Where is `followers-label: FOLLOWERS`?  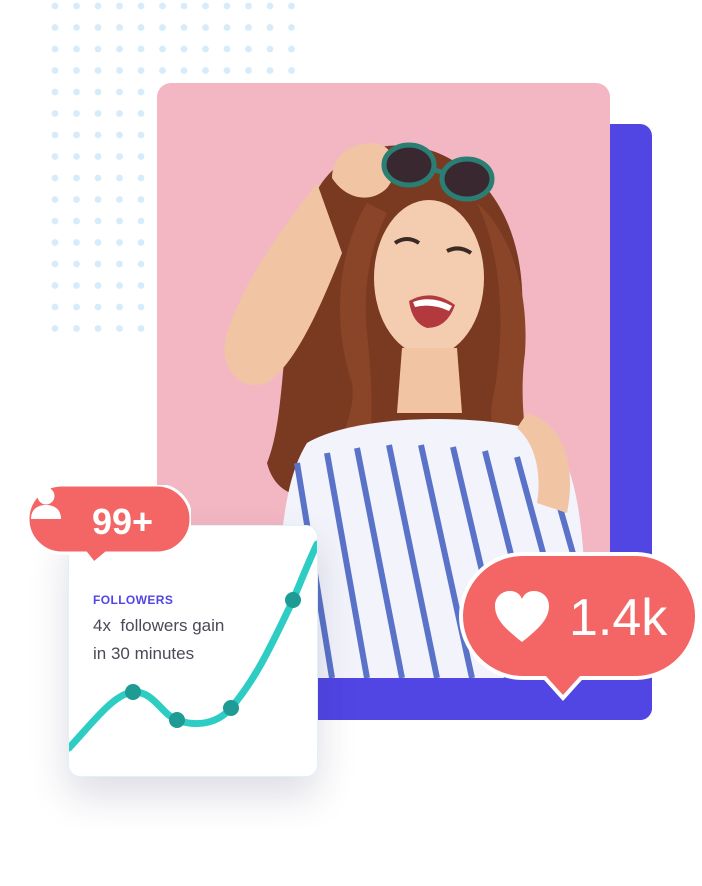 followers-label: FOLLOWERS is located at coordinates (133, 600).